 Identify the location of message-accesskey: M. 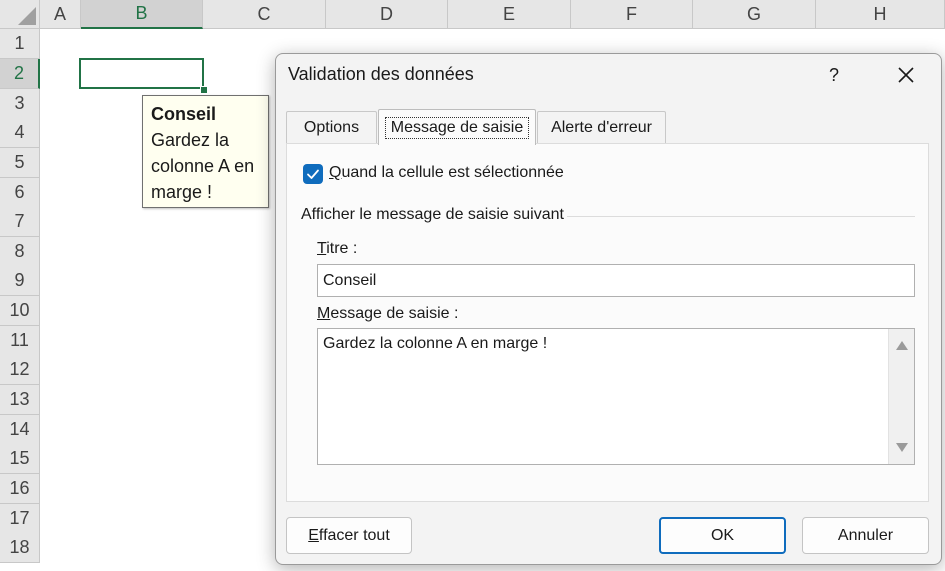
(324, 313).